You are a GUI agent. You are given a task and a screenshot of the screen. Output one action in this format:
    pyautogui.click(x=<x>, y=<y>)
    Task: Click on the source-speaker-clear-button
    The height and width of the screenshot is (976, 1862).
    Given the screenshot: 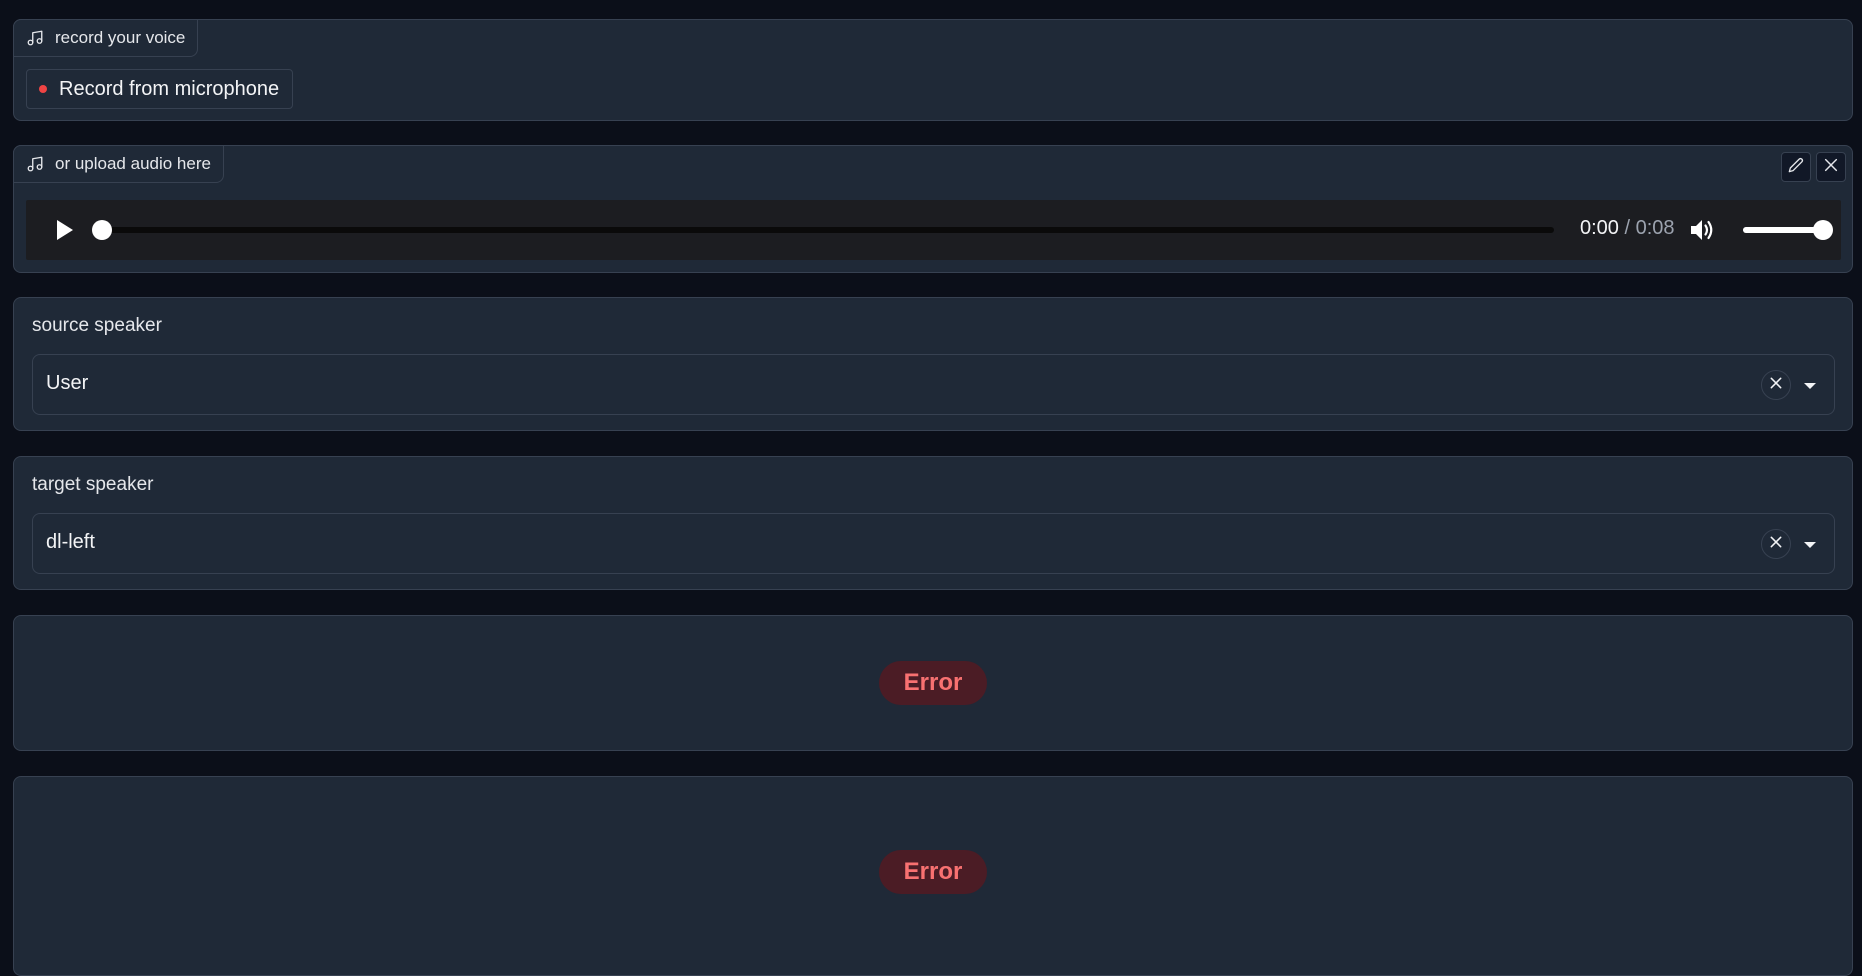 What is the action you would take?
    pyautogui.click(x=1776, y=385)
    